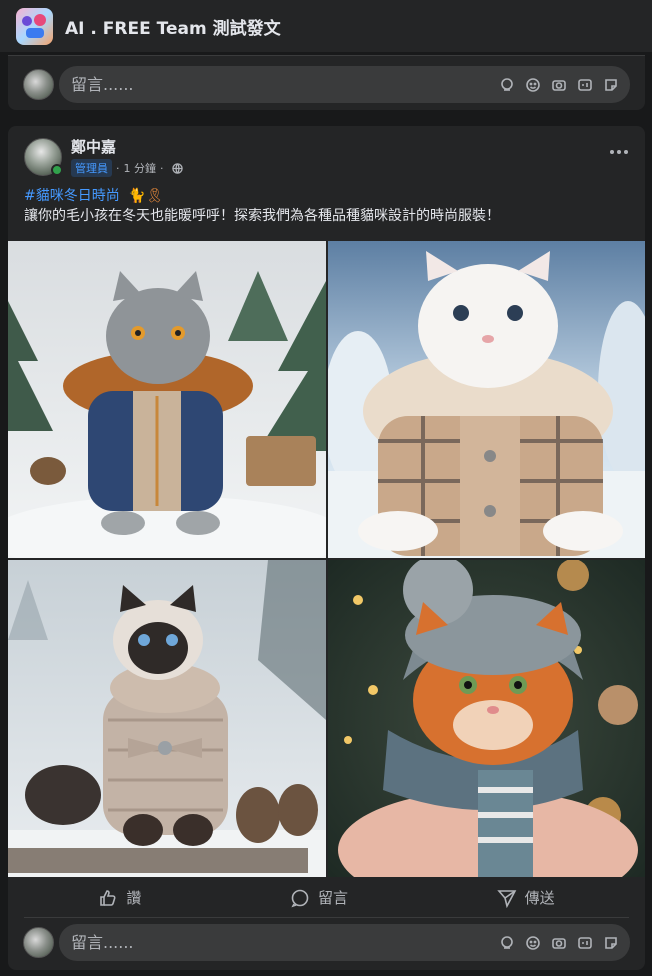 This screenshot has width=652, height=976. Describe the element at coordinates (146, 196) in the screenshot. I see `cat-ribbon-emoji: 🐈🎗` at that location.